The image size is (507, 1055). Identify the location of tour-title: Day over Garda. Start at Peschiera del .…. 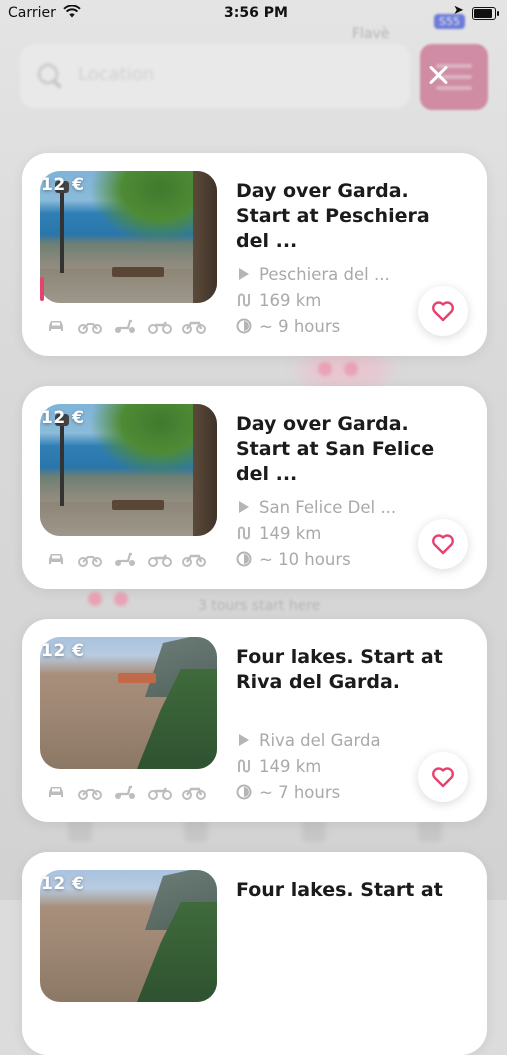
(333, 216).